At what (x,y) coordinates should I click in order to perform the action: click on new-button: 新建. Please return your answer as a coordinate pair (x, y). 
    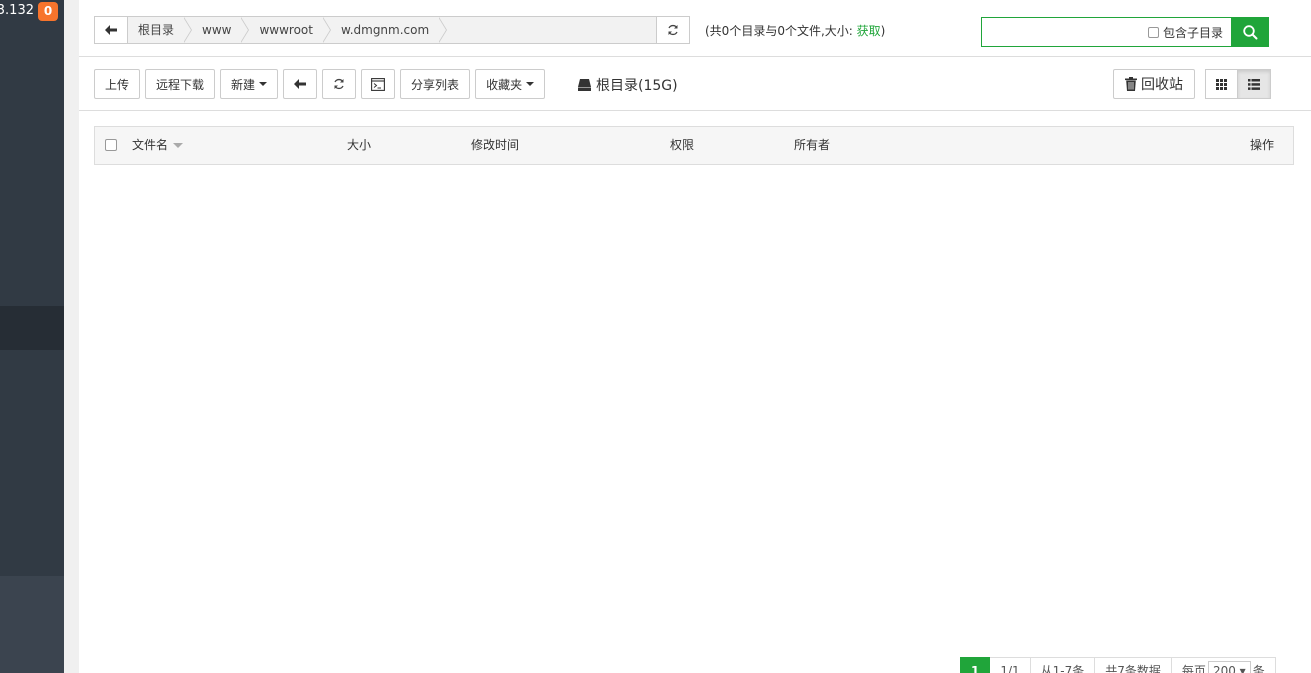
    Looking at the image, I should click on (249, 84).